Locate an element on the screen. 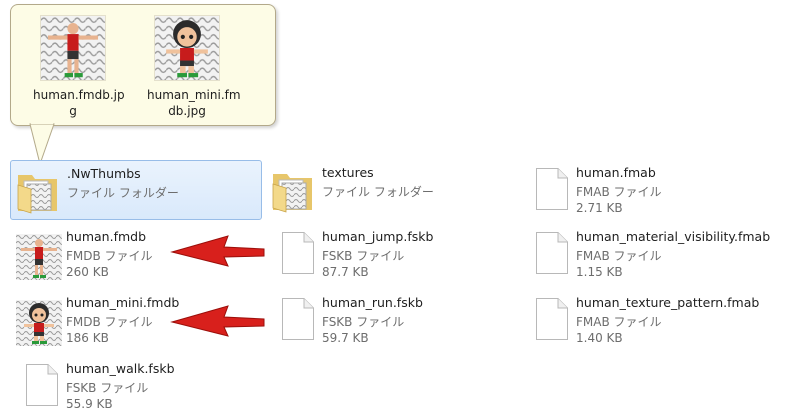 The width and height of the screenshot is (795, 420). tooltip-item-human-mini: human_mini.fm db.jpg is located at coordinates (194, 67).